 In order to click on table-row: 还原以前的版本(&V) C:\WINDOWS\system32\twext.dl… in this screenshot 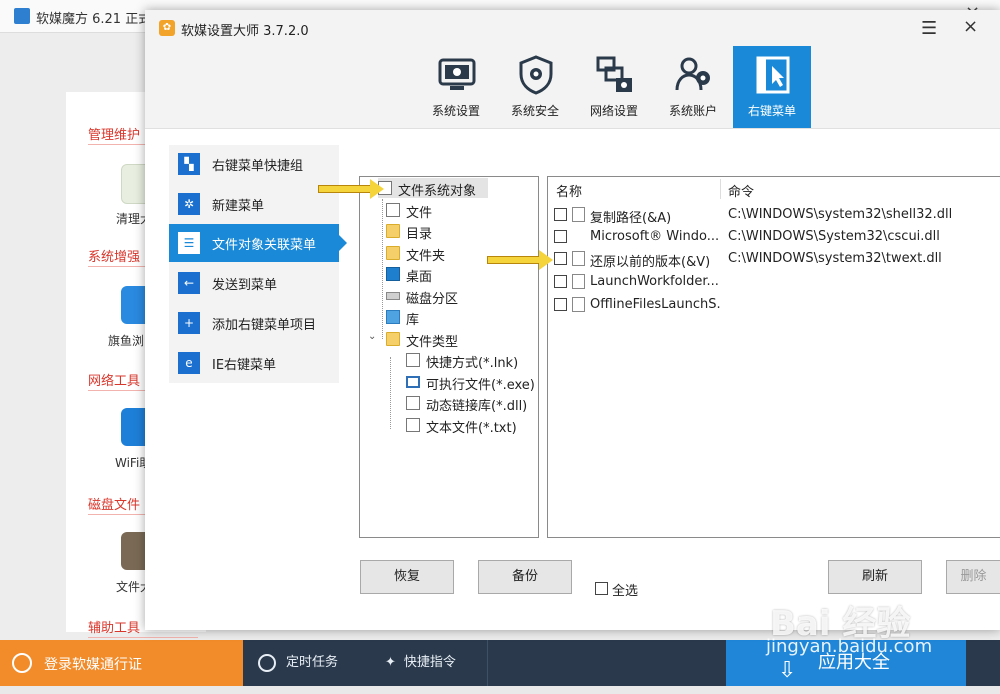, I will do `click(774, 259)`.